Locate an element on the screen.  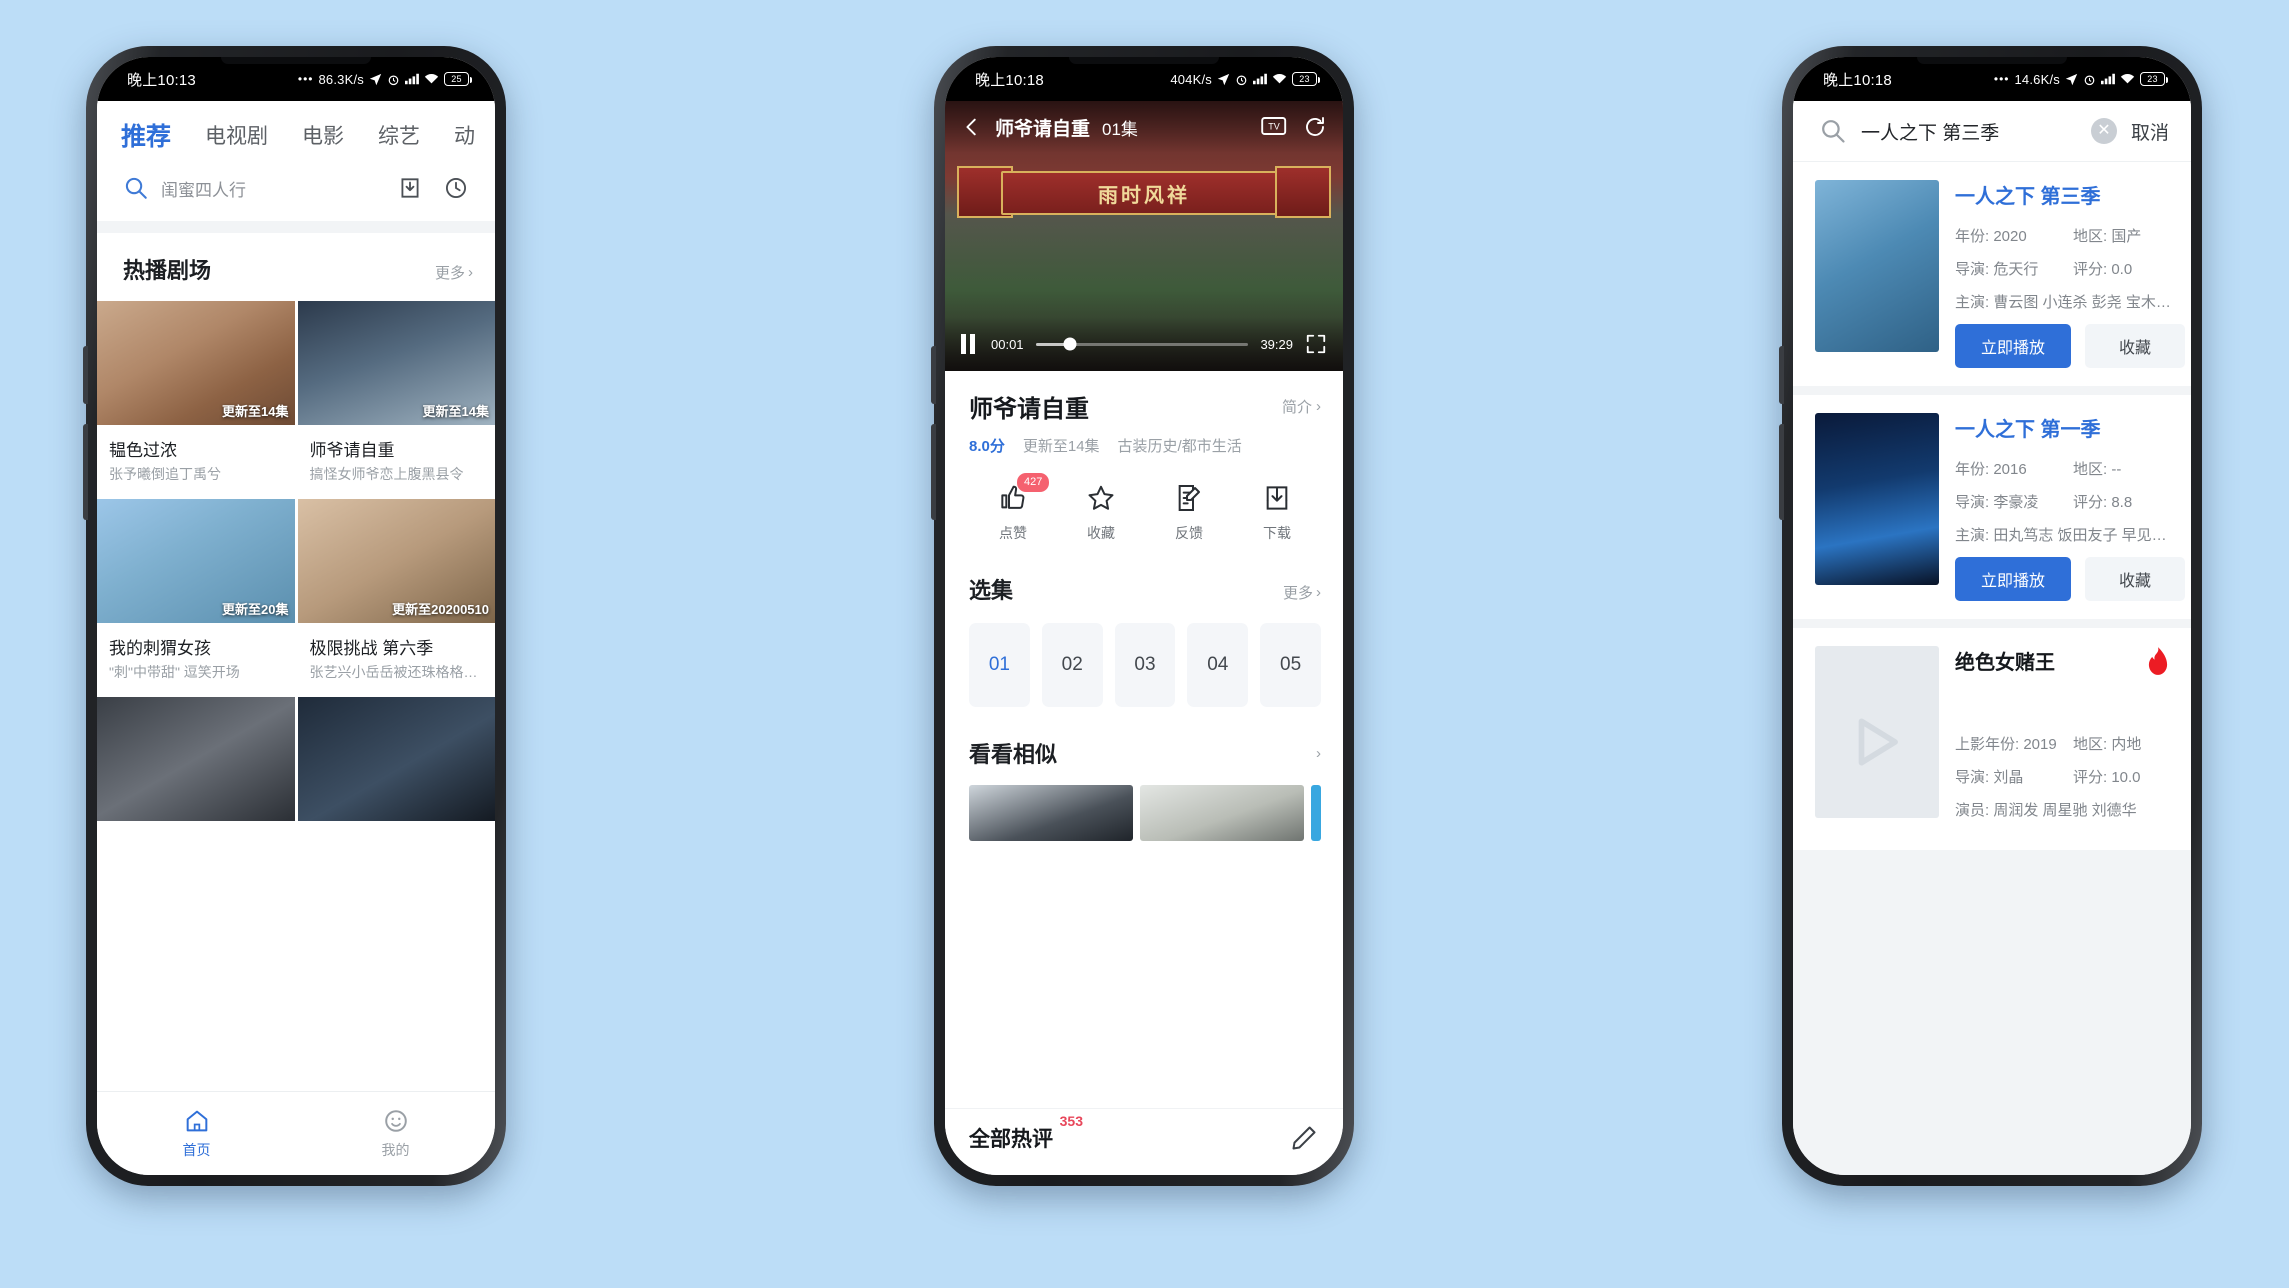
flame-icon is located at coordinates (2158, 661).